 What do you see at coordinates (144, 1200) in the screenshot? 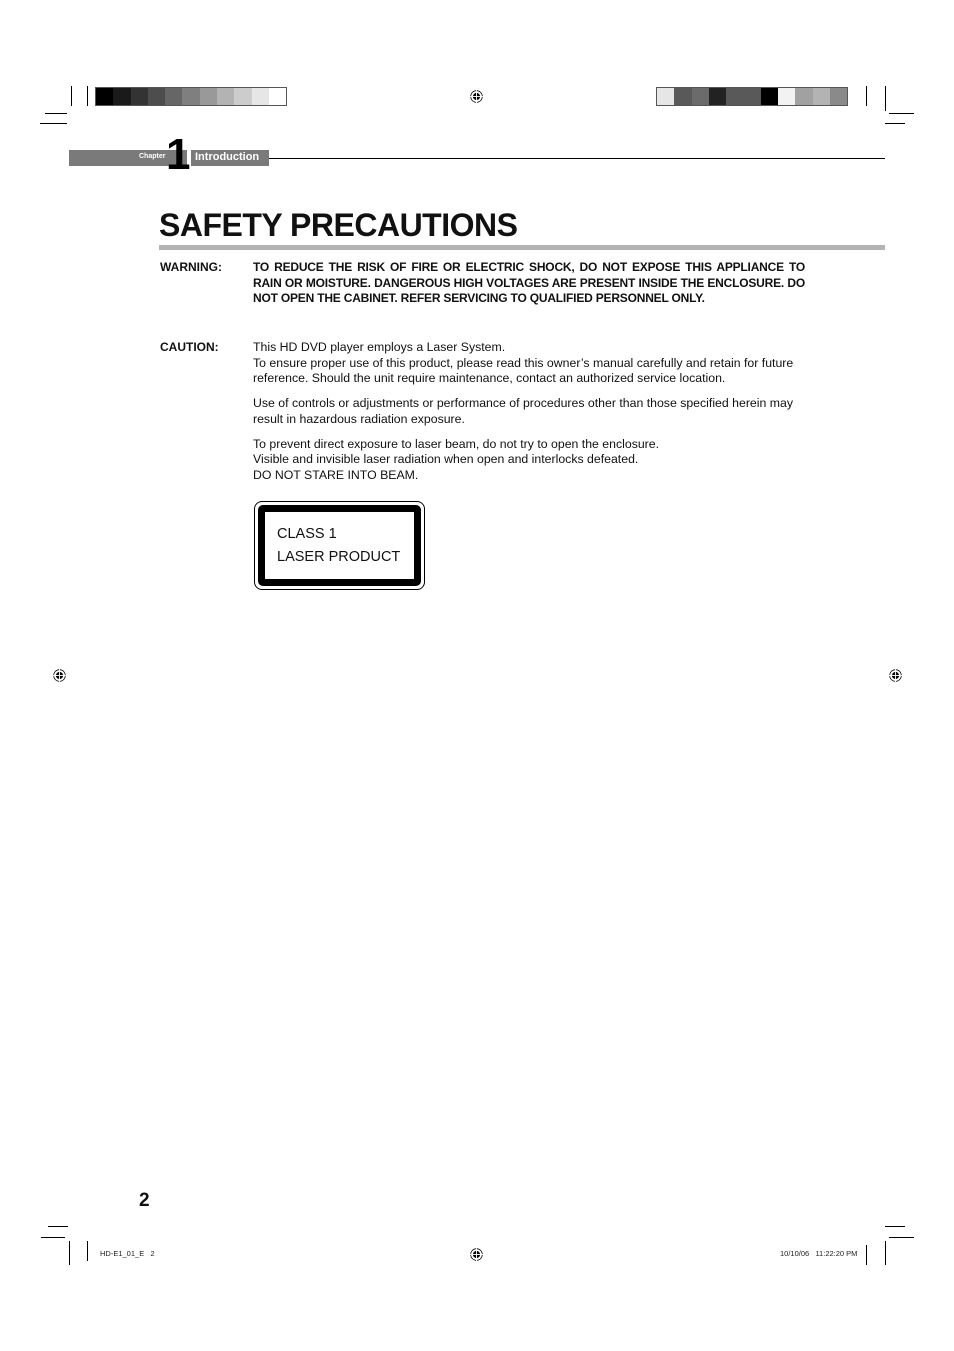
I see `page-number: 2` at bounding box center [144, 1200].